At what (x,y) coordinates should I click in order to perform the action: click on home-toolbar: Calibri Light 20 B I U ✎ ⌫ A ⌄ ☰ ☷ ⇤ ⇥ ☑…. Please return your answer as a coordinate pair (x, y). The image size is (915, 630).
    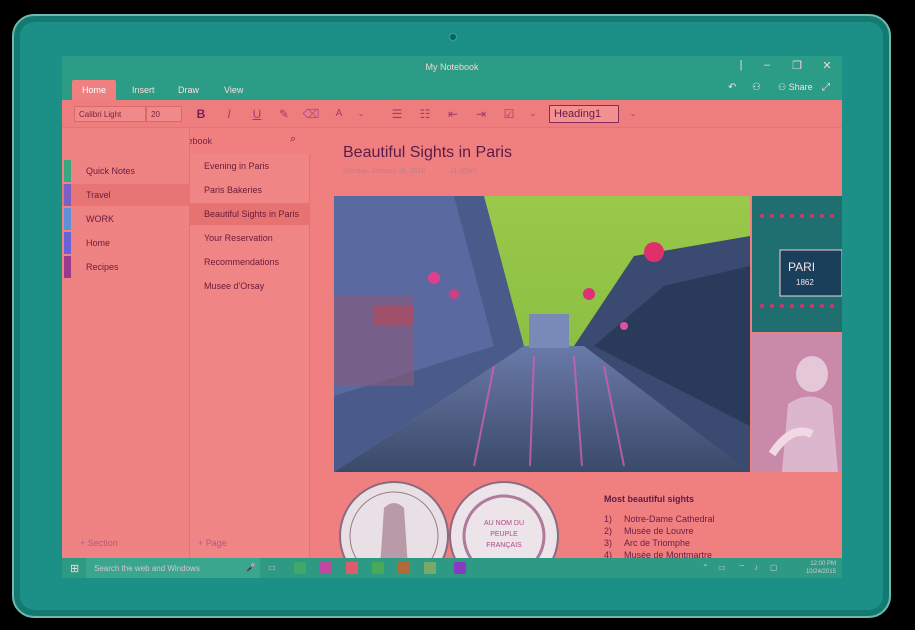
    Looking at the image, I should click on (452, 114).